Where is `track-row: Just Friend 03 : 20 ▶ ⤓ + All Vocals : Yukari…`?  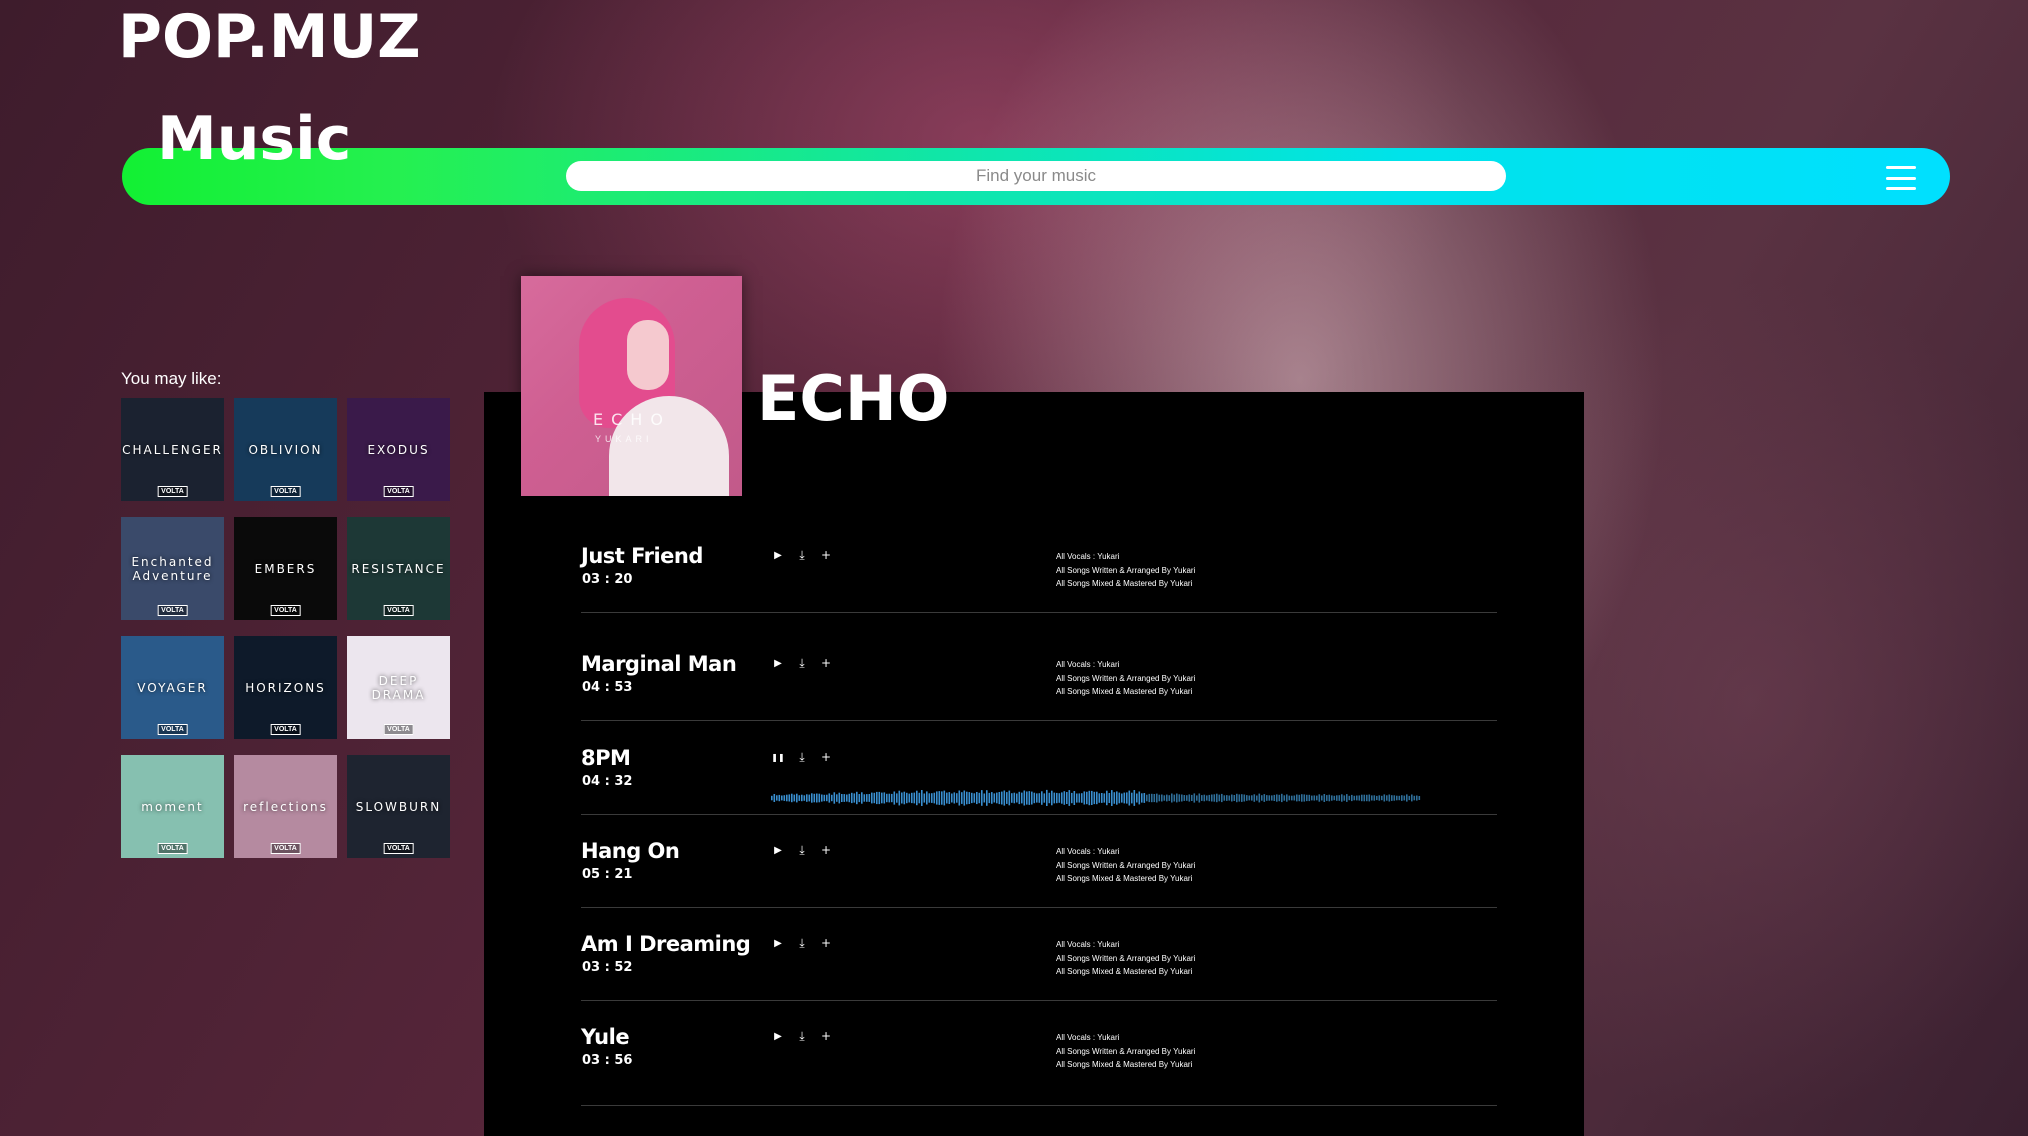 track-row: Just Friend 03 : 20 ▶ ⤓ + All Vocals : Yukari… is located at coordinates (1039, 576).